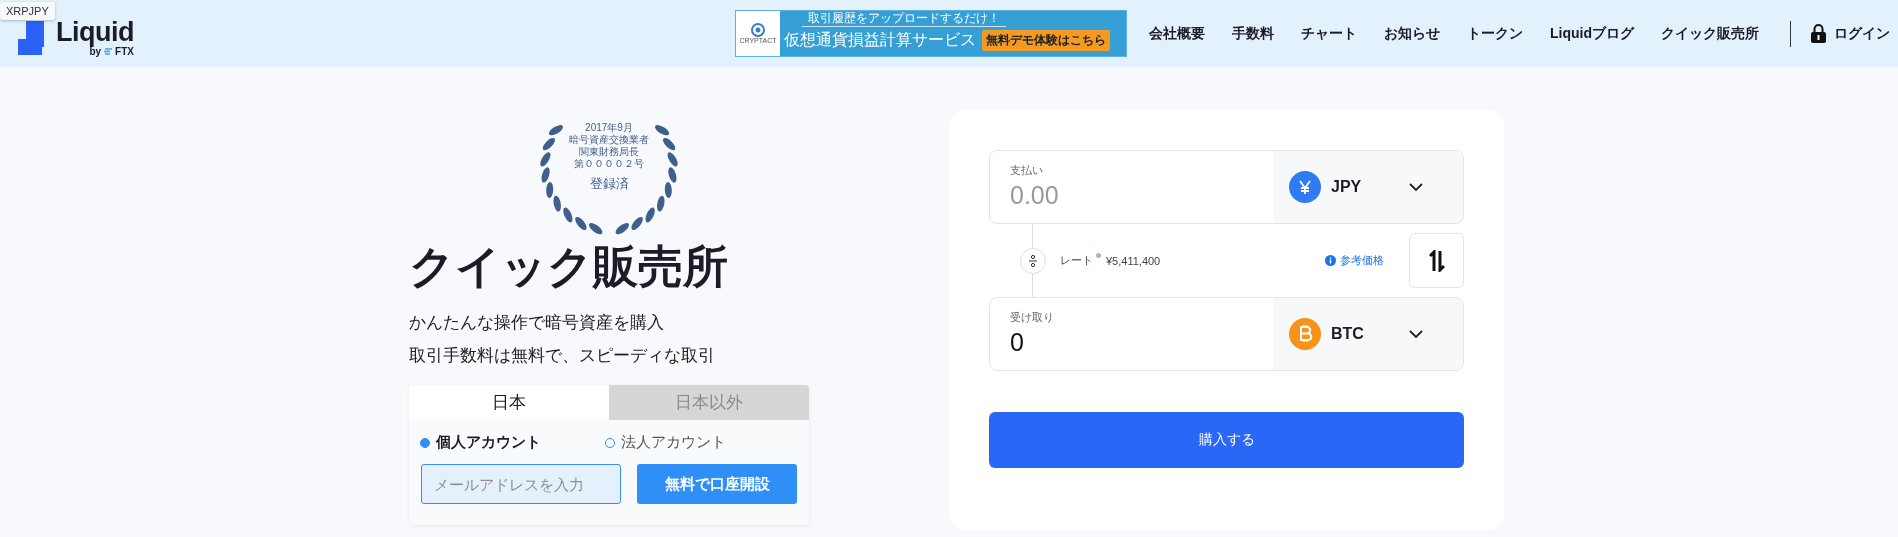  What do you see at coordinates (521, 484) in the screenshot?
I see `email-field: メールアドレスを入力` at bounding box center [521, 484].